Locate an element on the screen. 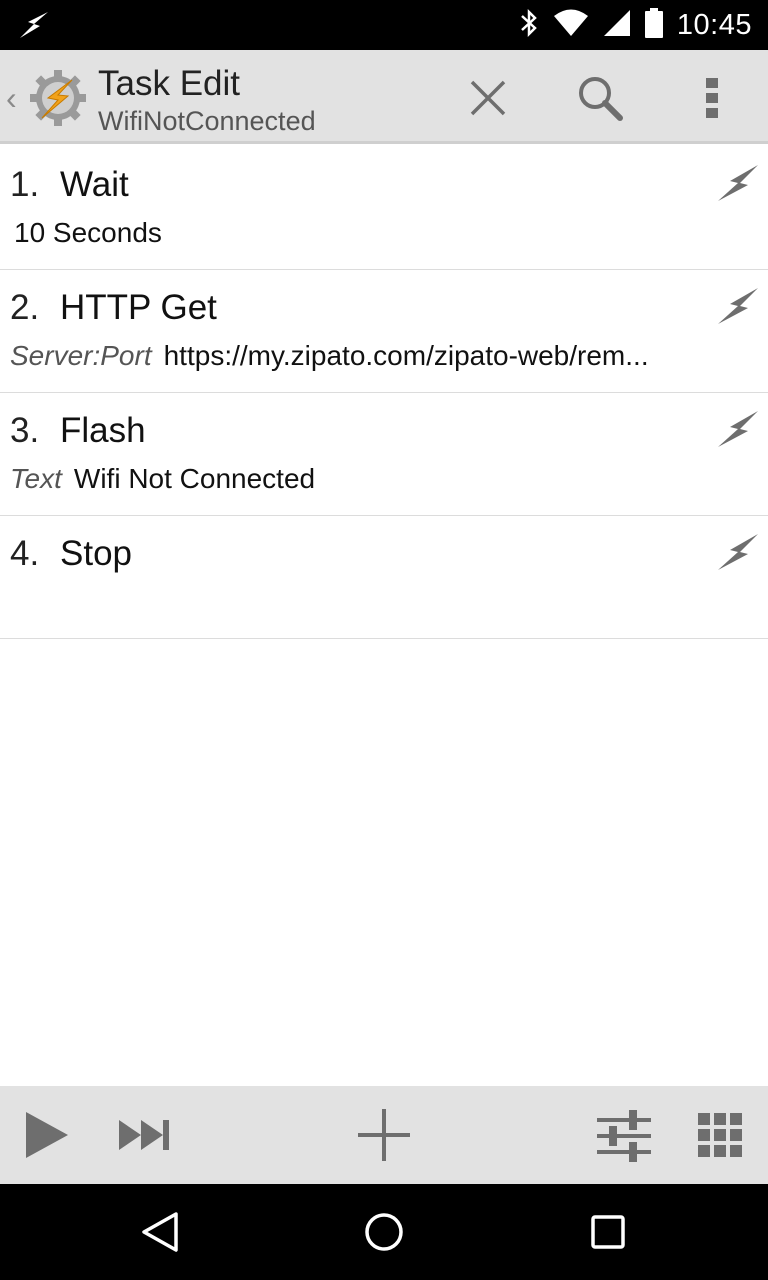 Image resolution: width=768 pixels, height=1280 pixels. list-item-action-4: 4. Stop is located at coordinates (384, 577).